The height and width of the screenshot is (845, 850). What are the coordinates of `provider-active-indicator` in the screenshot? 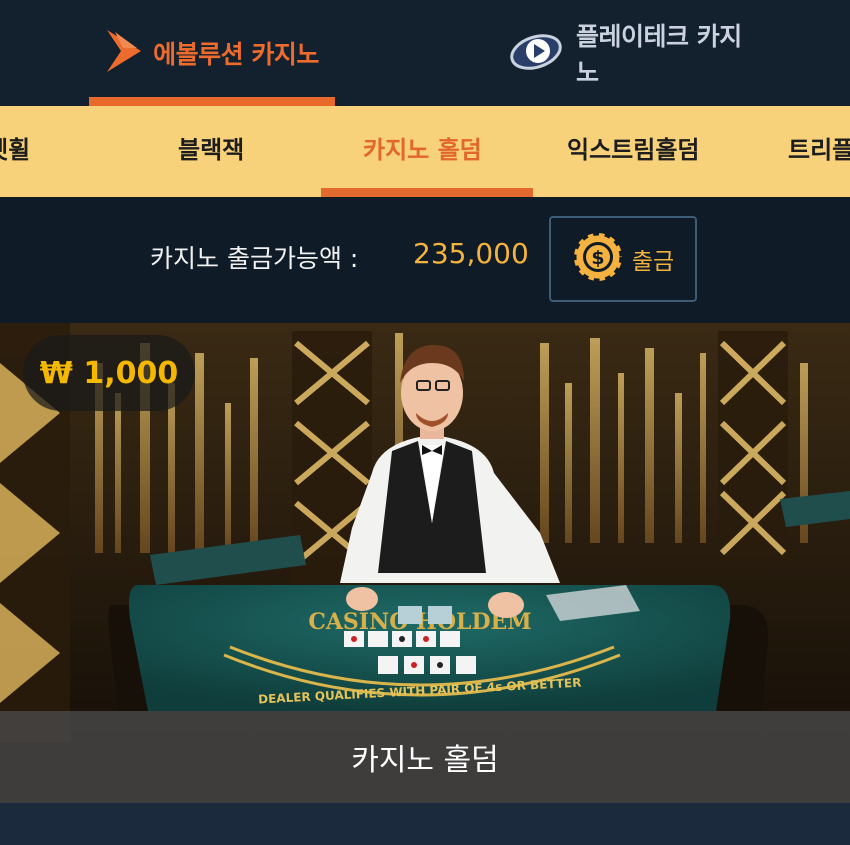 It's located at (212, 101).